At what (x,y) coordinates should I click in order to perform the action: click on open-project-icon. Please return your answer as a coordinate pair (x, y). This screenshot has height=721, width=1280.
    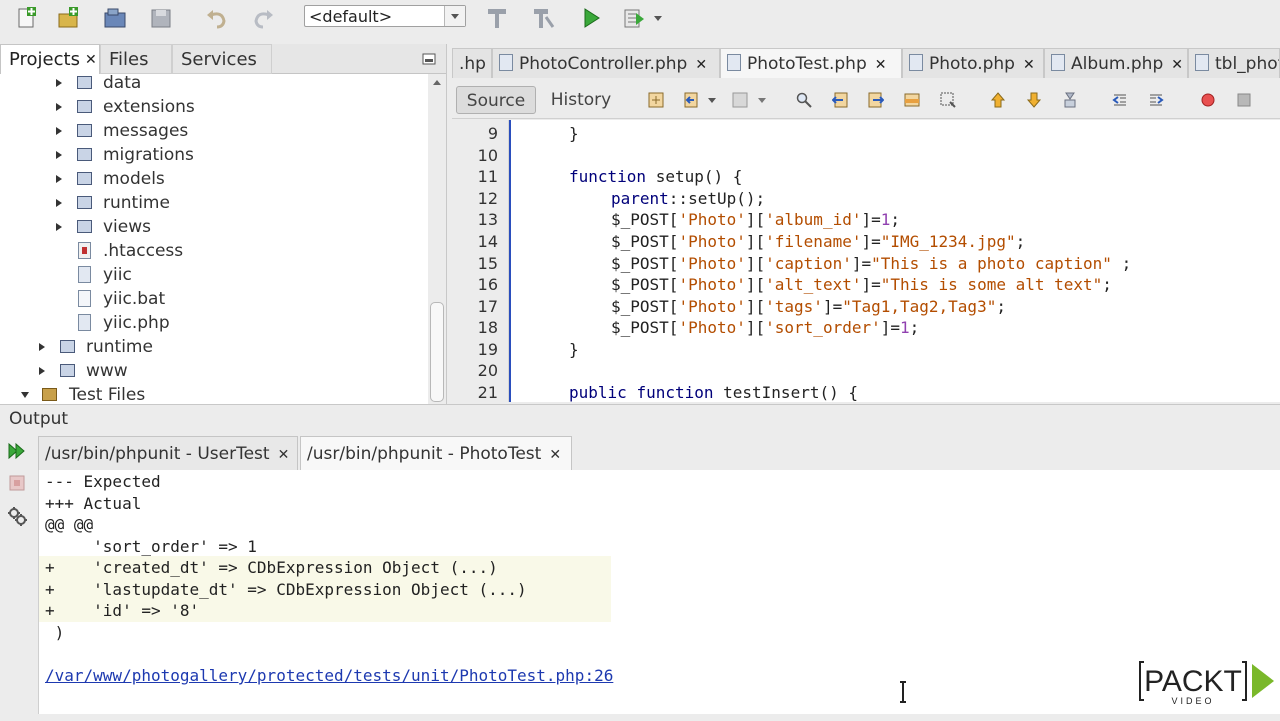
    Looking at the image, I should click on (115, 18).